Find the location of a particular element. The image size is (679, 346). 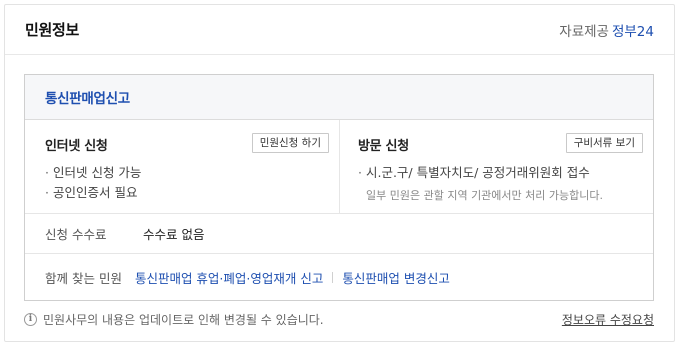

provider-label: 자료제공 is located at coordinates (584, 31).